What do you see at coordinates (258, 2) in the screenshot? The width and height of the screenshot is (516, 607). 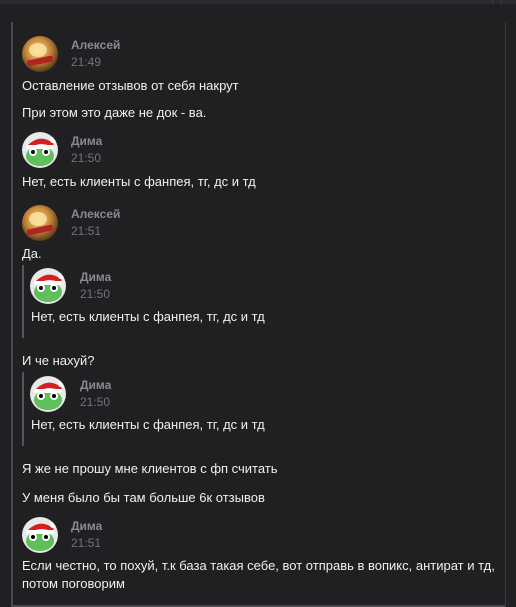 I see `top-divider` at bounding box center [258, 2].